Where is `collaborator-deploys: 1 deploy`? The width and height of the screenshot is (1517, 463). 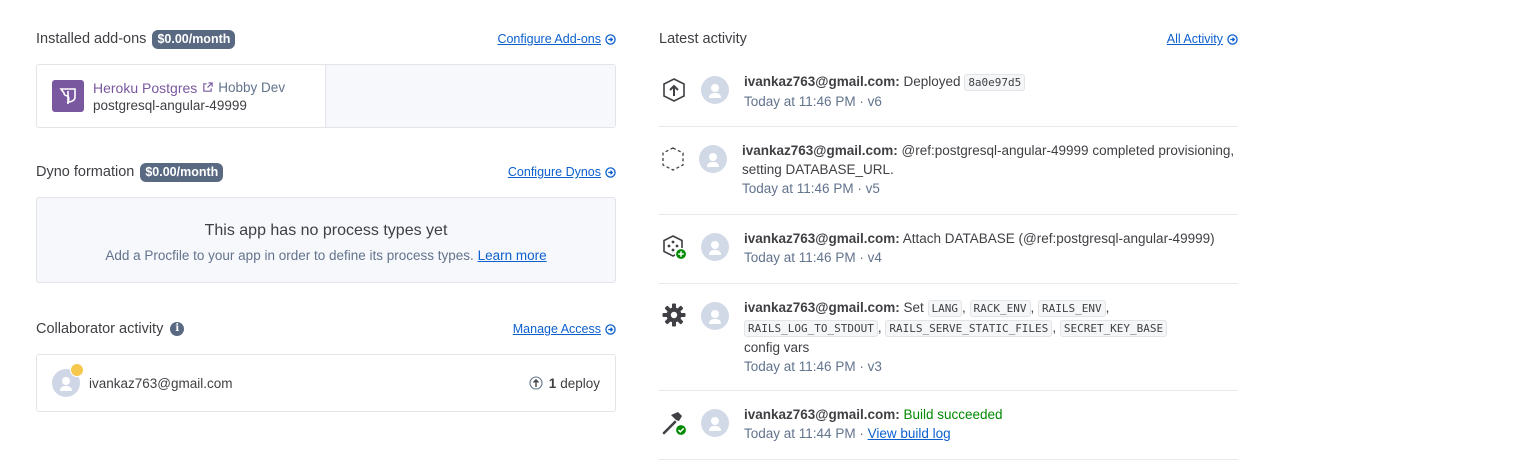
collaborator-deploys: 1 deploy is located at coordinates (564, 383).